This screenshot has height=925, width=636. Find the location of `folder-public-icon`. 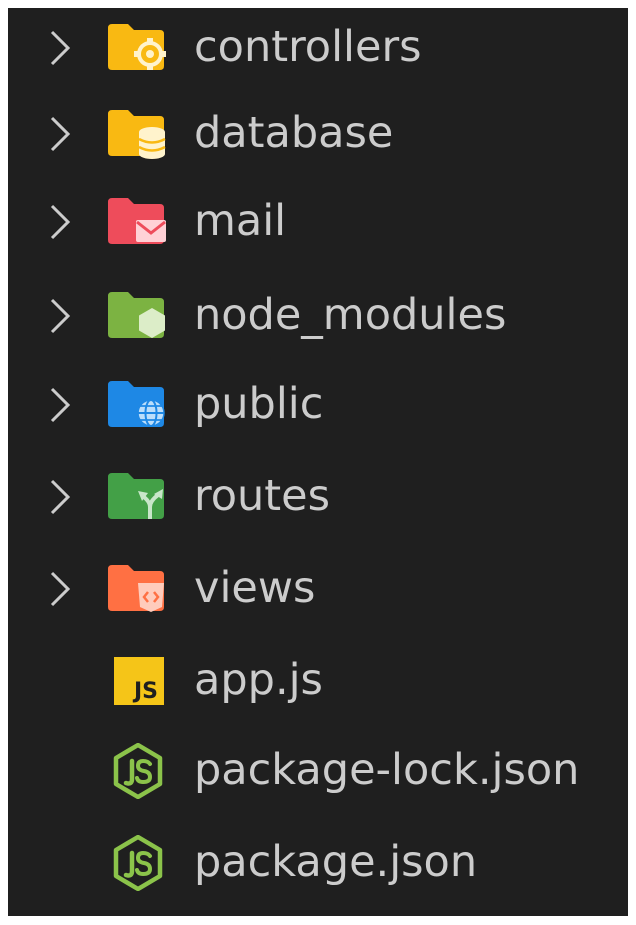

folder-public-icon is located at coordinates (137, 405).